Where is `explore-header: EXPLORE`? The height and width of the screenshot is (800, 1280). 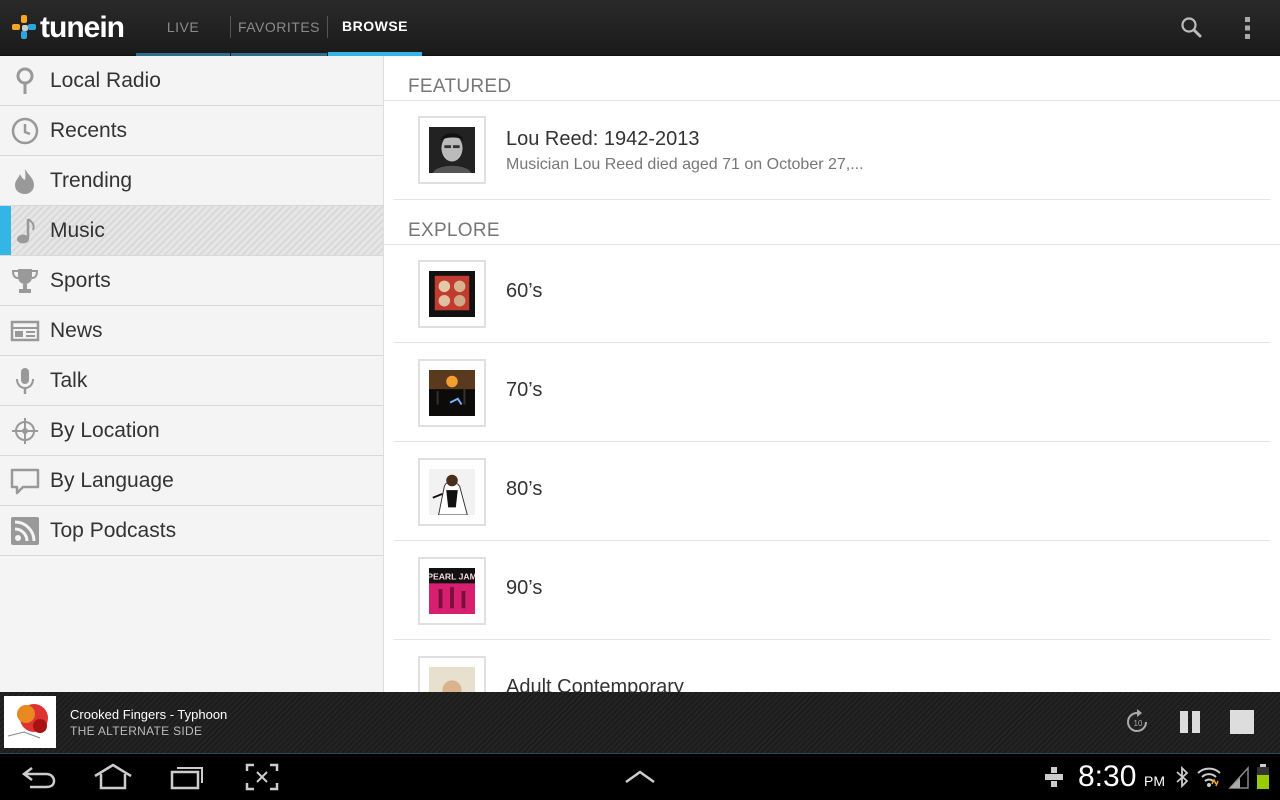
explore-header: EXPLORE is located at coordinates (454, 230).